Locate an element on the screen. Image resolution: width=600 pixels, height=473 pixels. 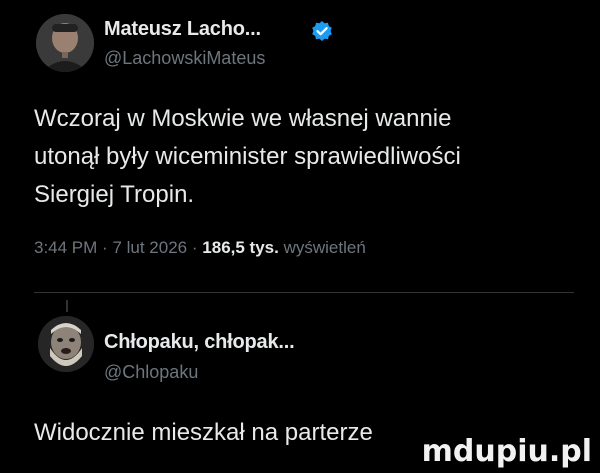
views-count: 186,5 tys. is located at coordinates (240, 247).